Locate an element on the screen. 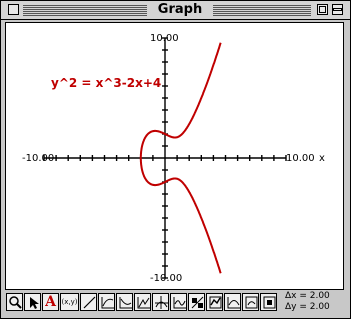 The image size is (351, 319). title-stripes-right is located at coordinates (262, 10).